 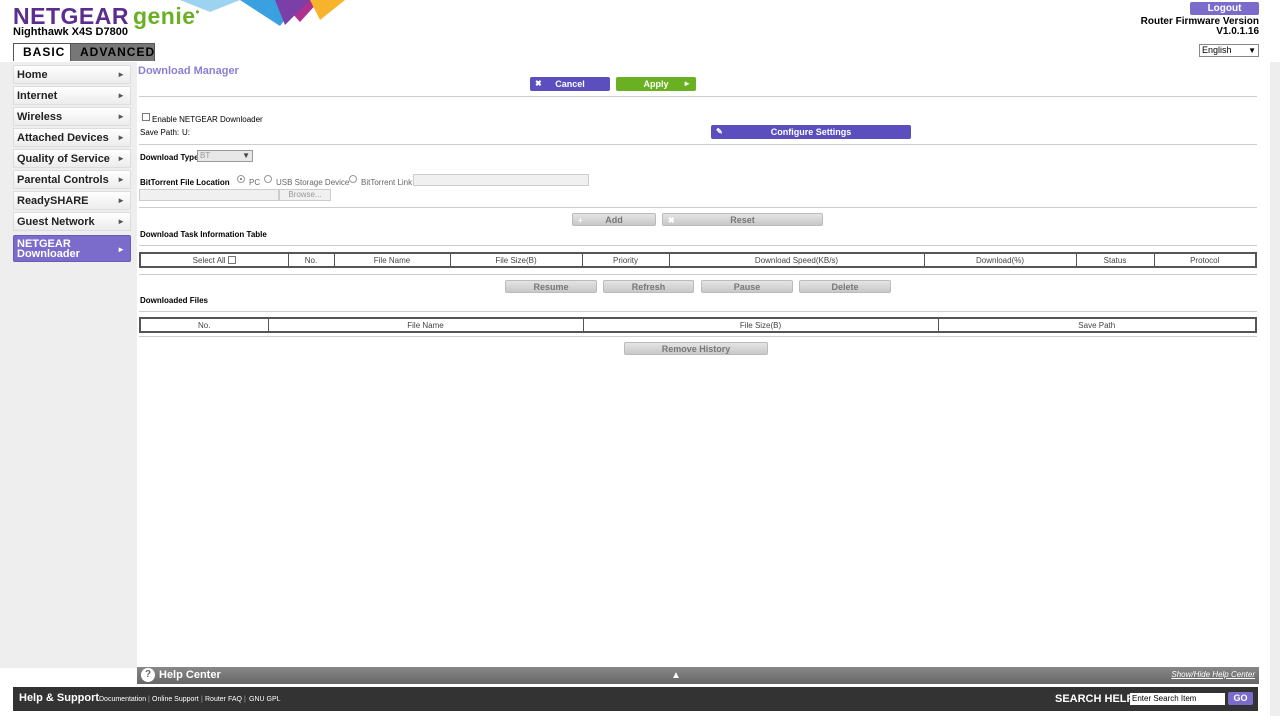 What do you see at coordinates (845, 286) in the screenshot?
I see `delete-button: Delete` at bounding box center [845, 286].